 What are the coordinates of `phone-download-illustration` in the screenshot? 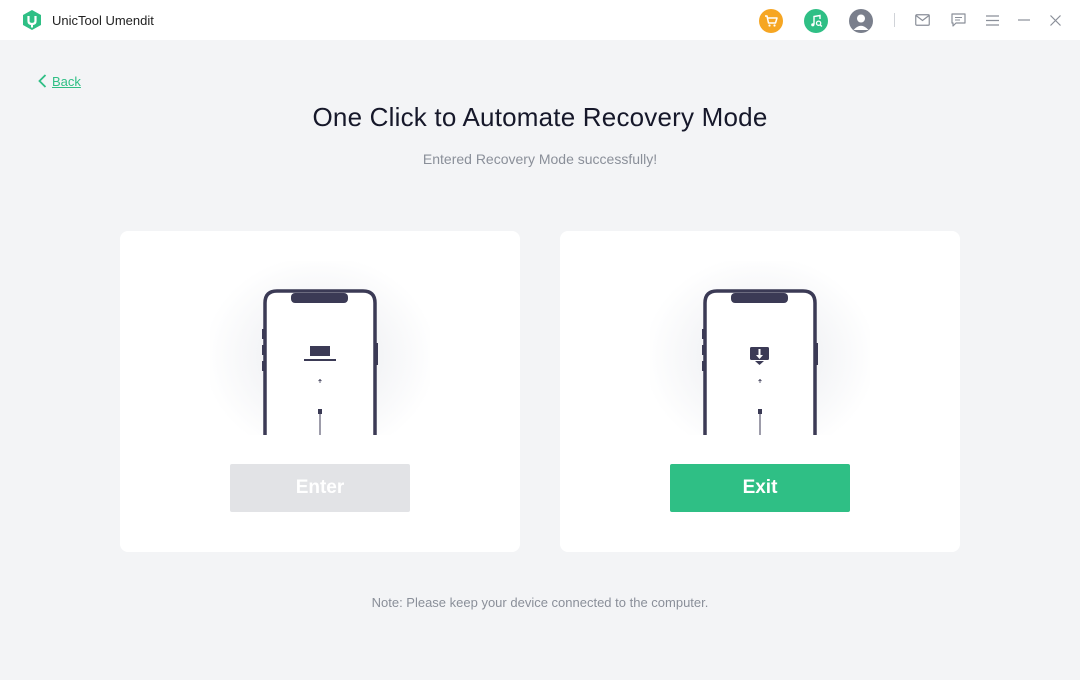 It's located at (760, 362).